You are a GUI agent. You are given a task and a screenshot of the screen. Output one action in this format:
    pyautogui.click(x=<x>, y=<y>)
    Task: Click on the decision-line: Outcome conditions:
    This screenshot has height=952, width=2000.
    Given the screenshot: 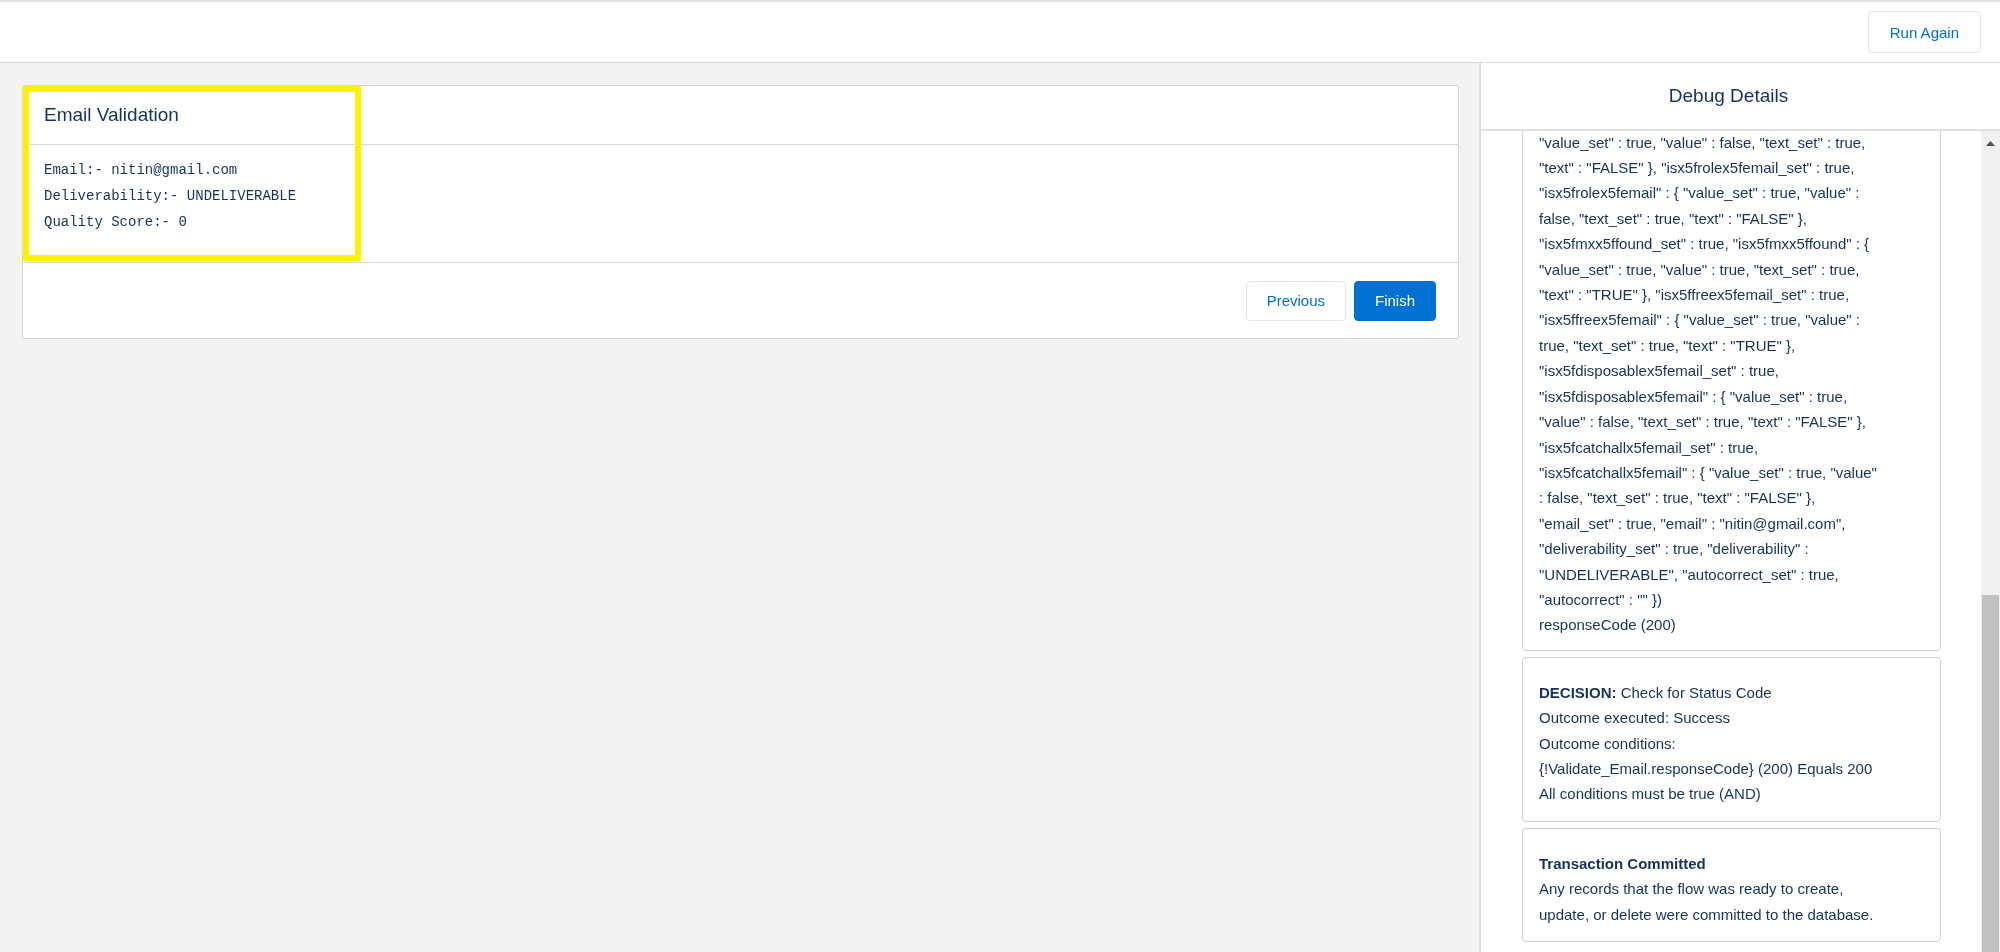 What is the action you would take?
    pyautogui.click(x=1608, y=743)
    